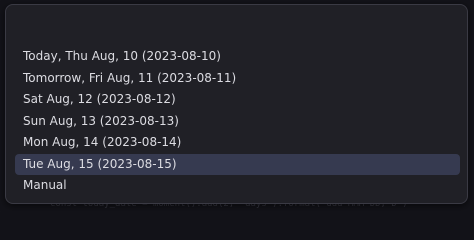  What do you see at coordinates (237, 100) in the screenshot?
I see `option-sat: Sat Aug, 12 (2023-08-12)` at bounding box center [237, 100].